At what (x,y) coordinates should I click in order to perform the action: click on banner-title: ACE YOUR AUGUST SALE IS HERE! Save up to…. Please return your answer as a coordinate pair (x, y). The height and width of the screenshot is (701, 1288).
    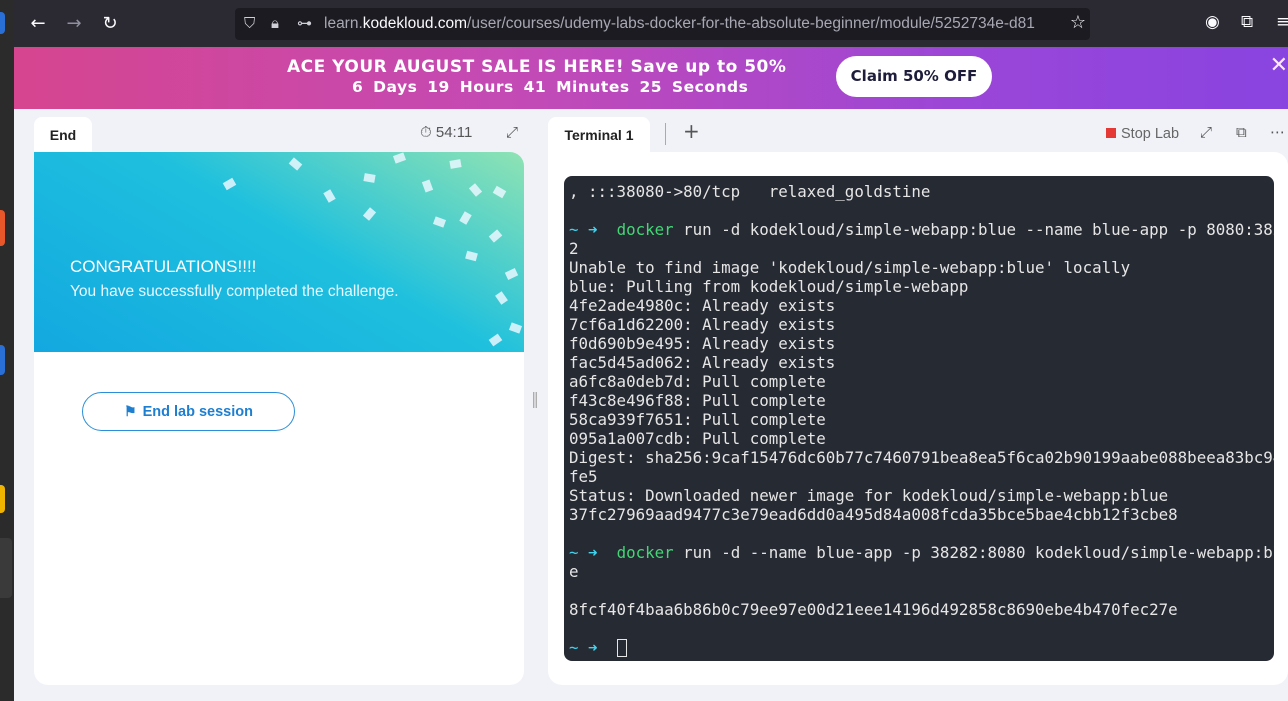
    Looking at the image, I should click on (537, 67).